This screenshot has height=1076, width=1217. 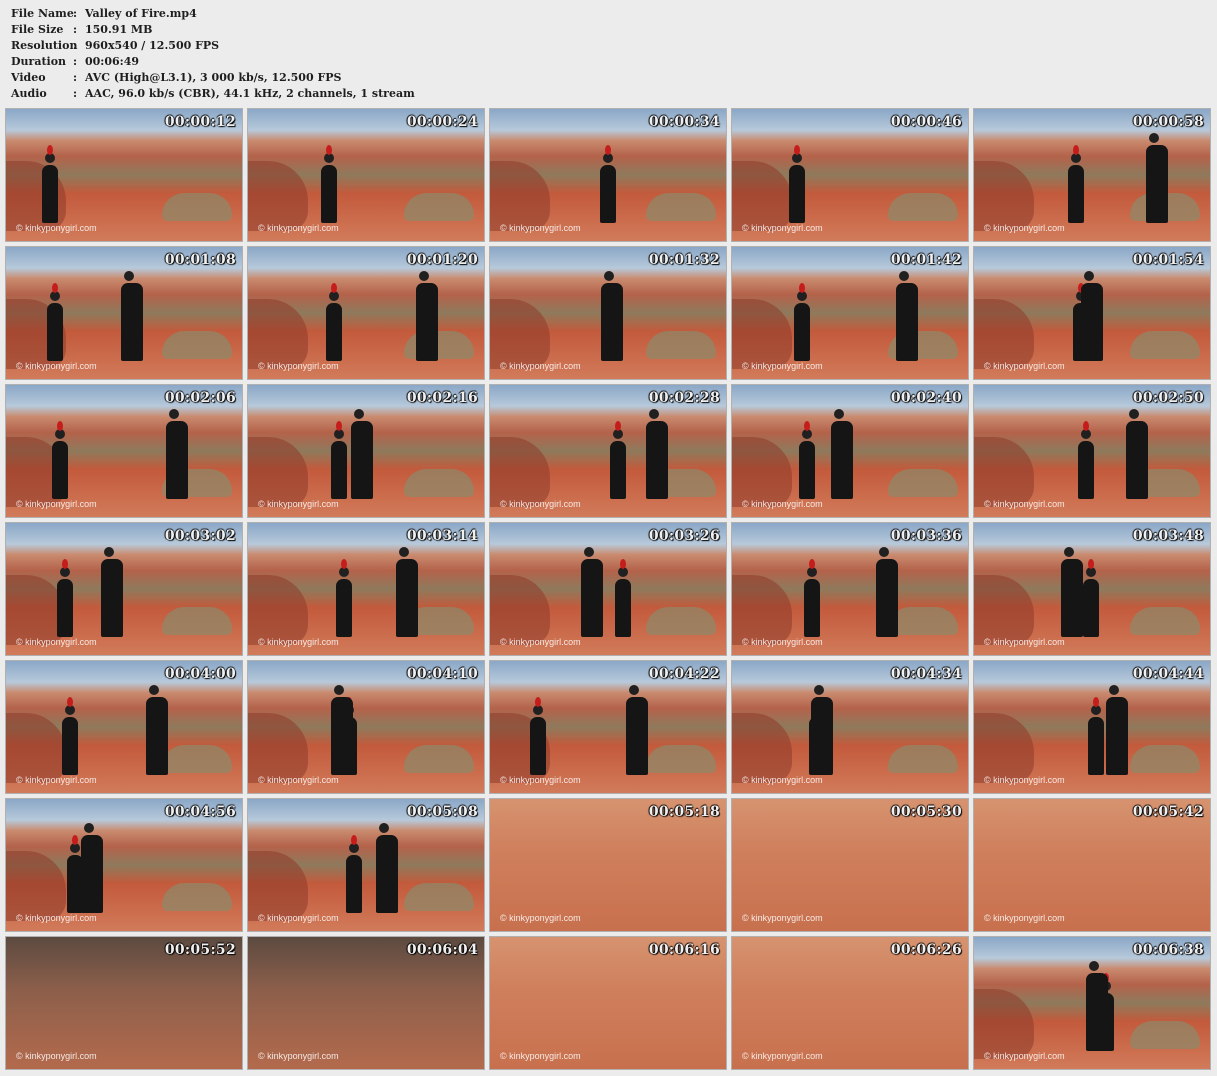 What do you see at coordinates (850, 1003) in the screenshot?
I see `thumbnail: 00:06:26 © kinkyponygirl.com` at bounding box center [850, 1003].